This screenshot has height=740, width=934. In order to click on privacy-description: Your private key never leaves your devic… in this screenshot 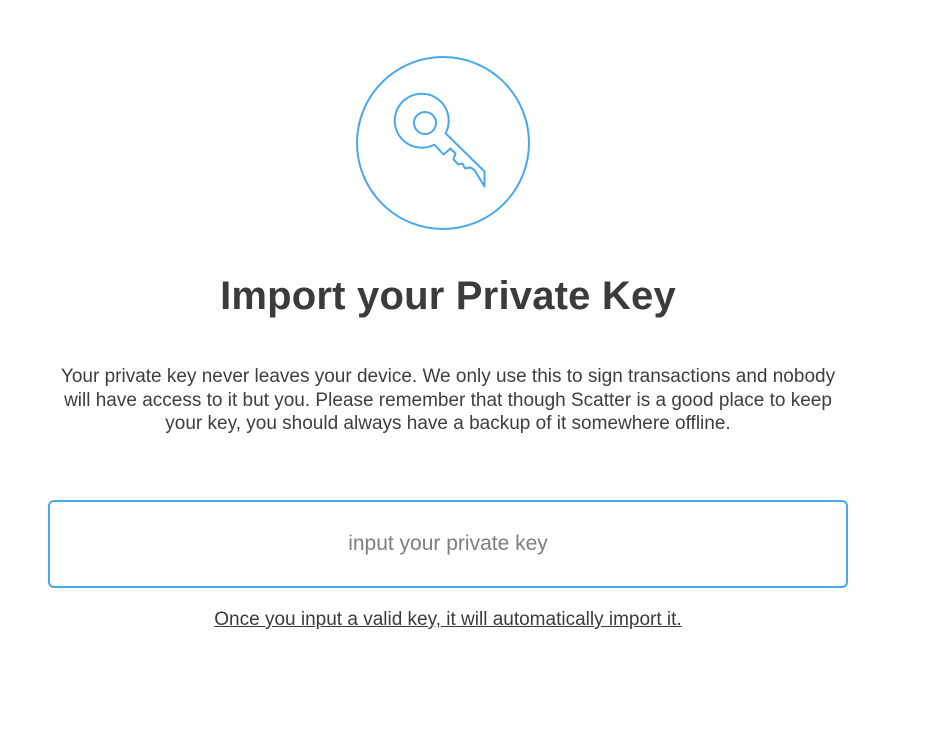, I will do `click(448, 400)`.